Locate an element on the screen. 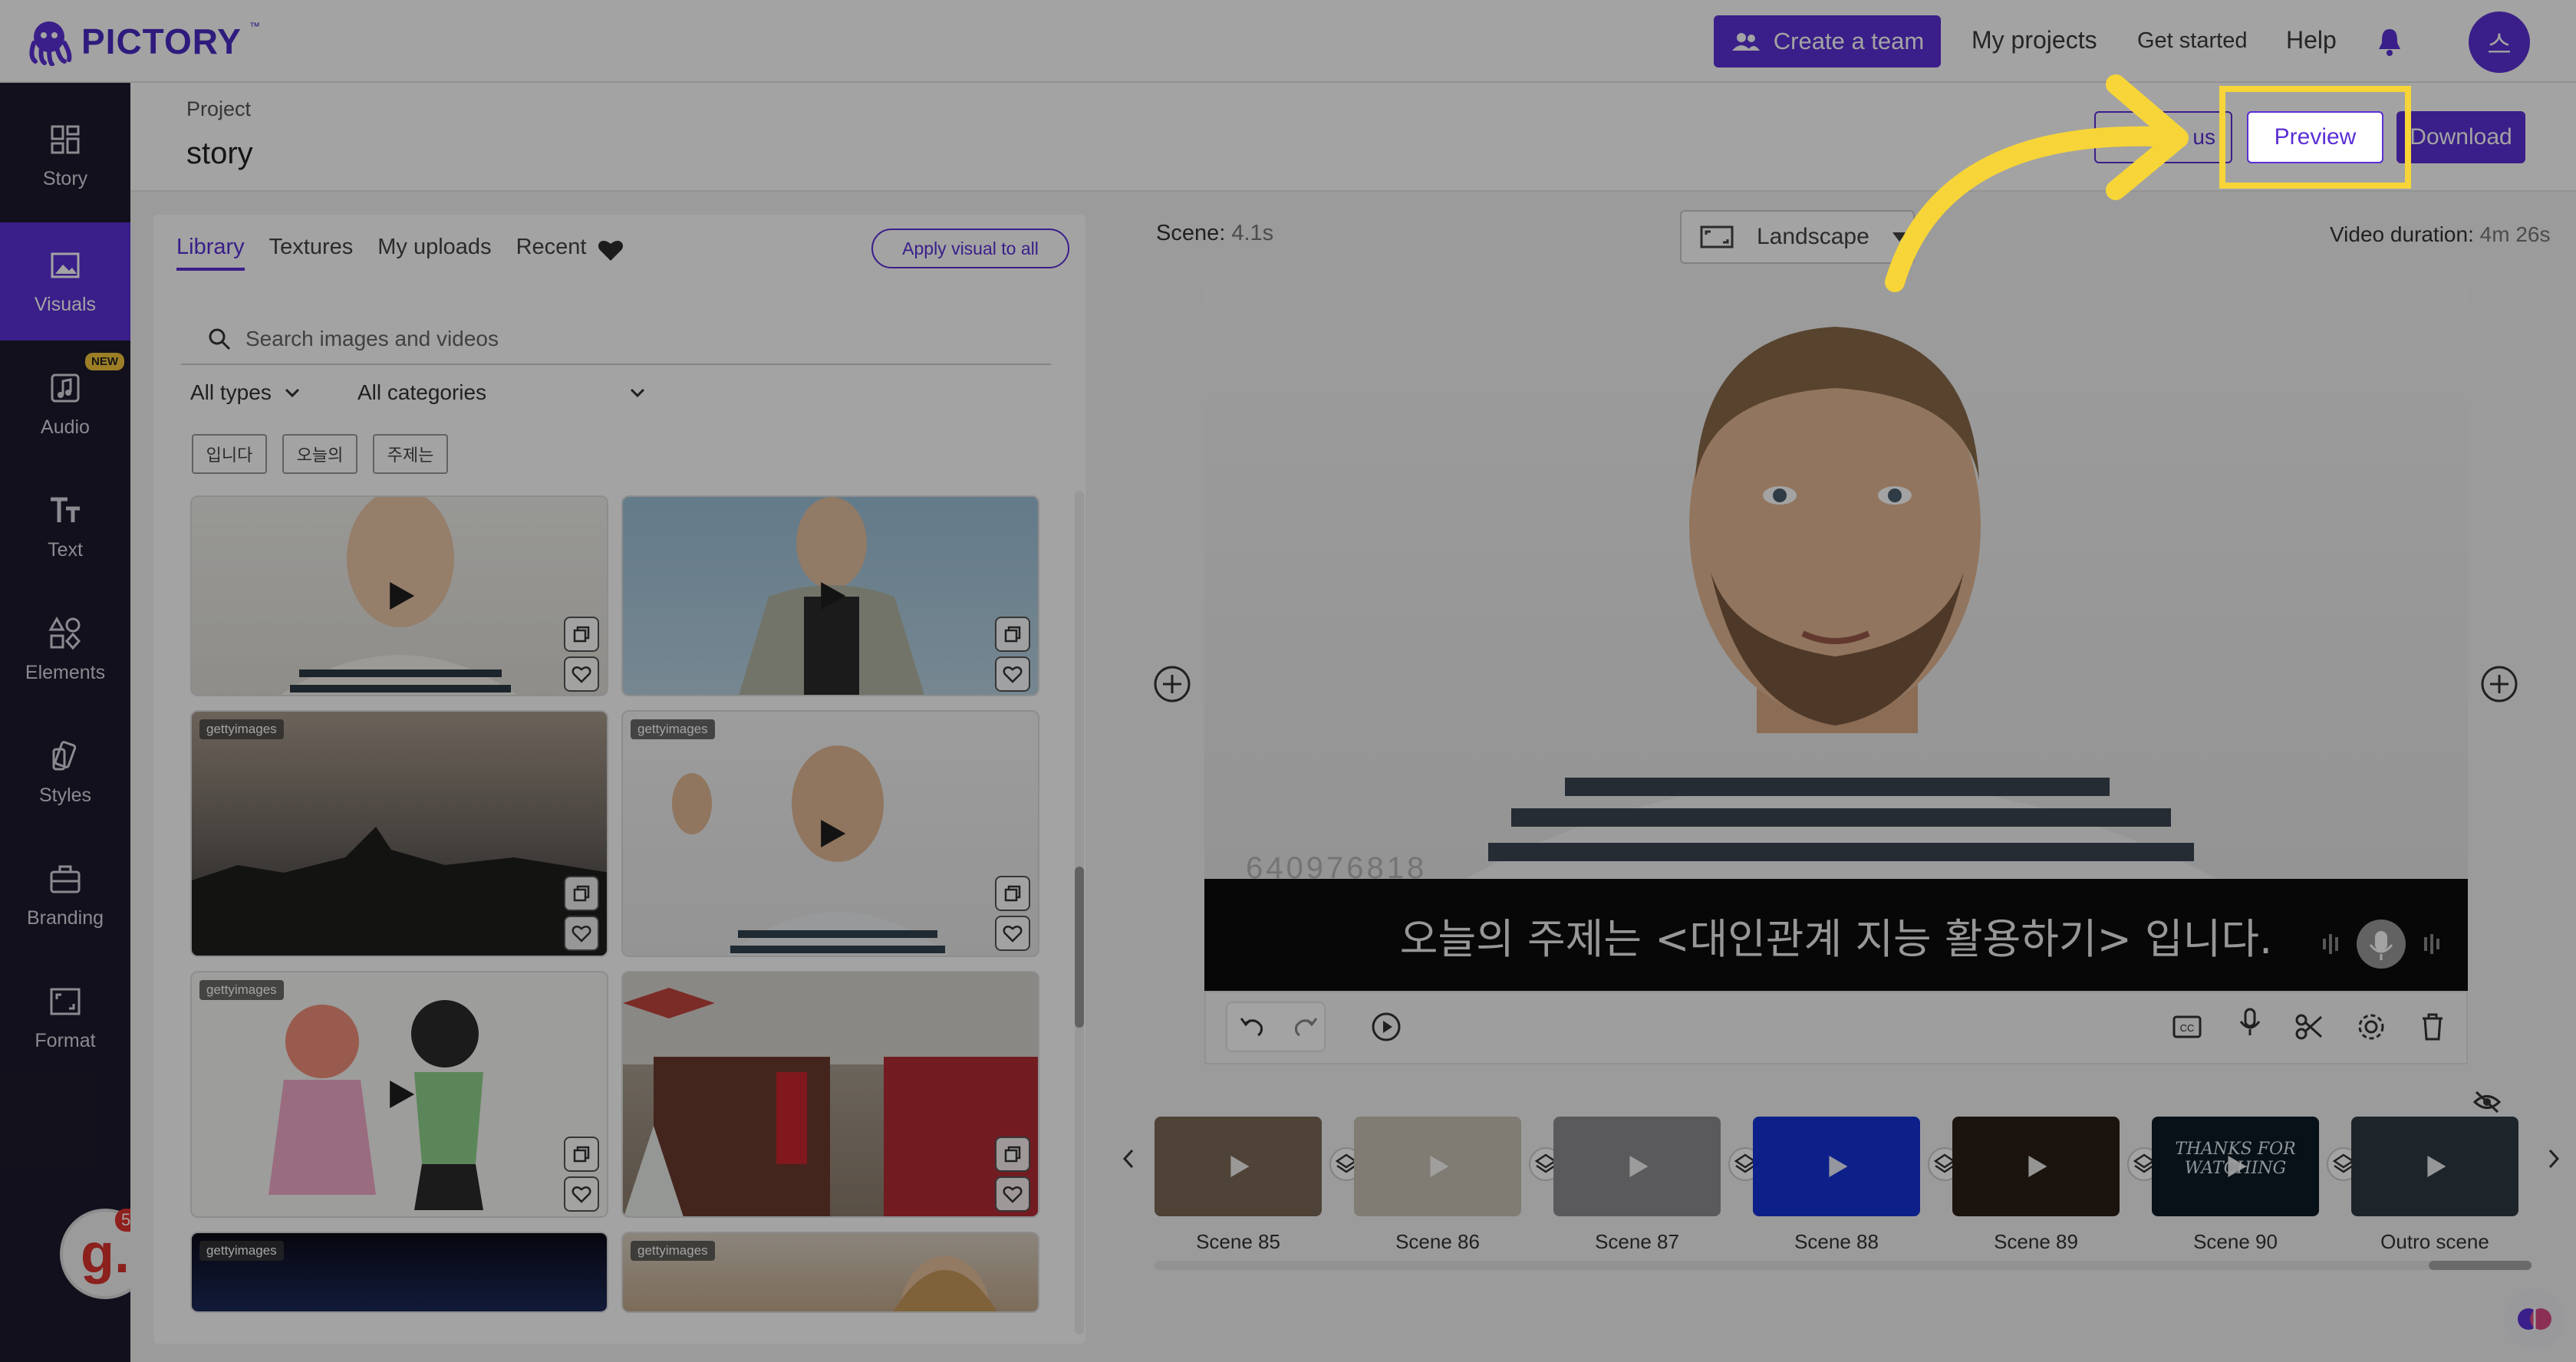 The width and height of the screenshot is (2576, 1362). scene-name-label: Scene 89 is located at coordinates (2036, 1241).